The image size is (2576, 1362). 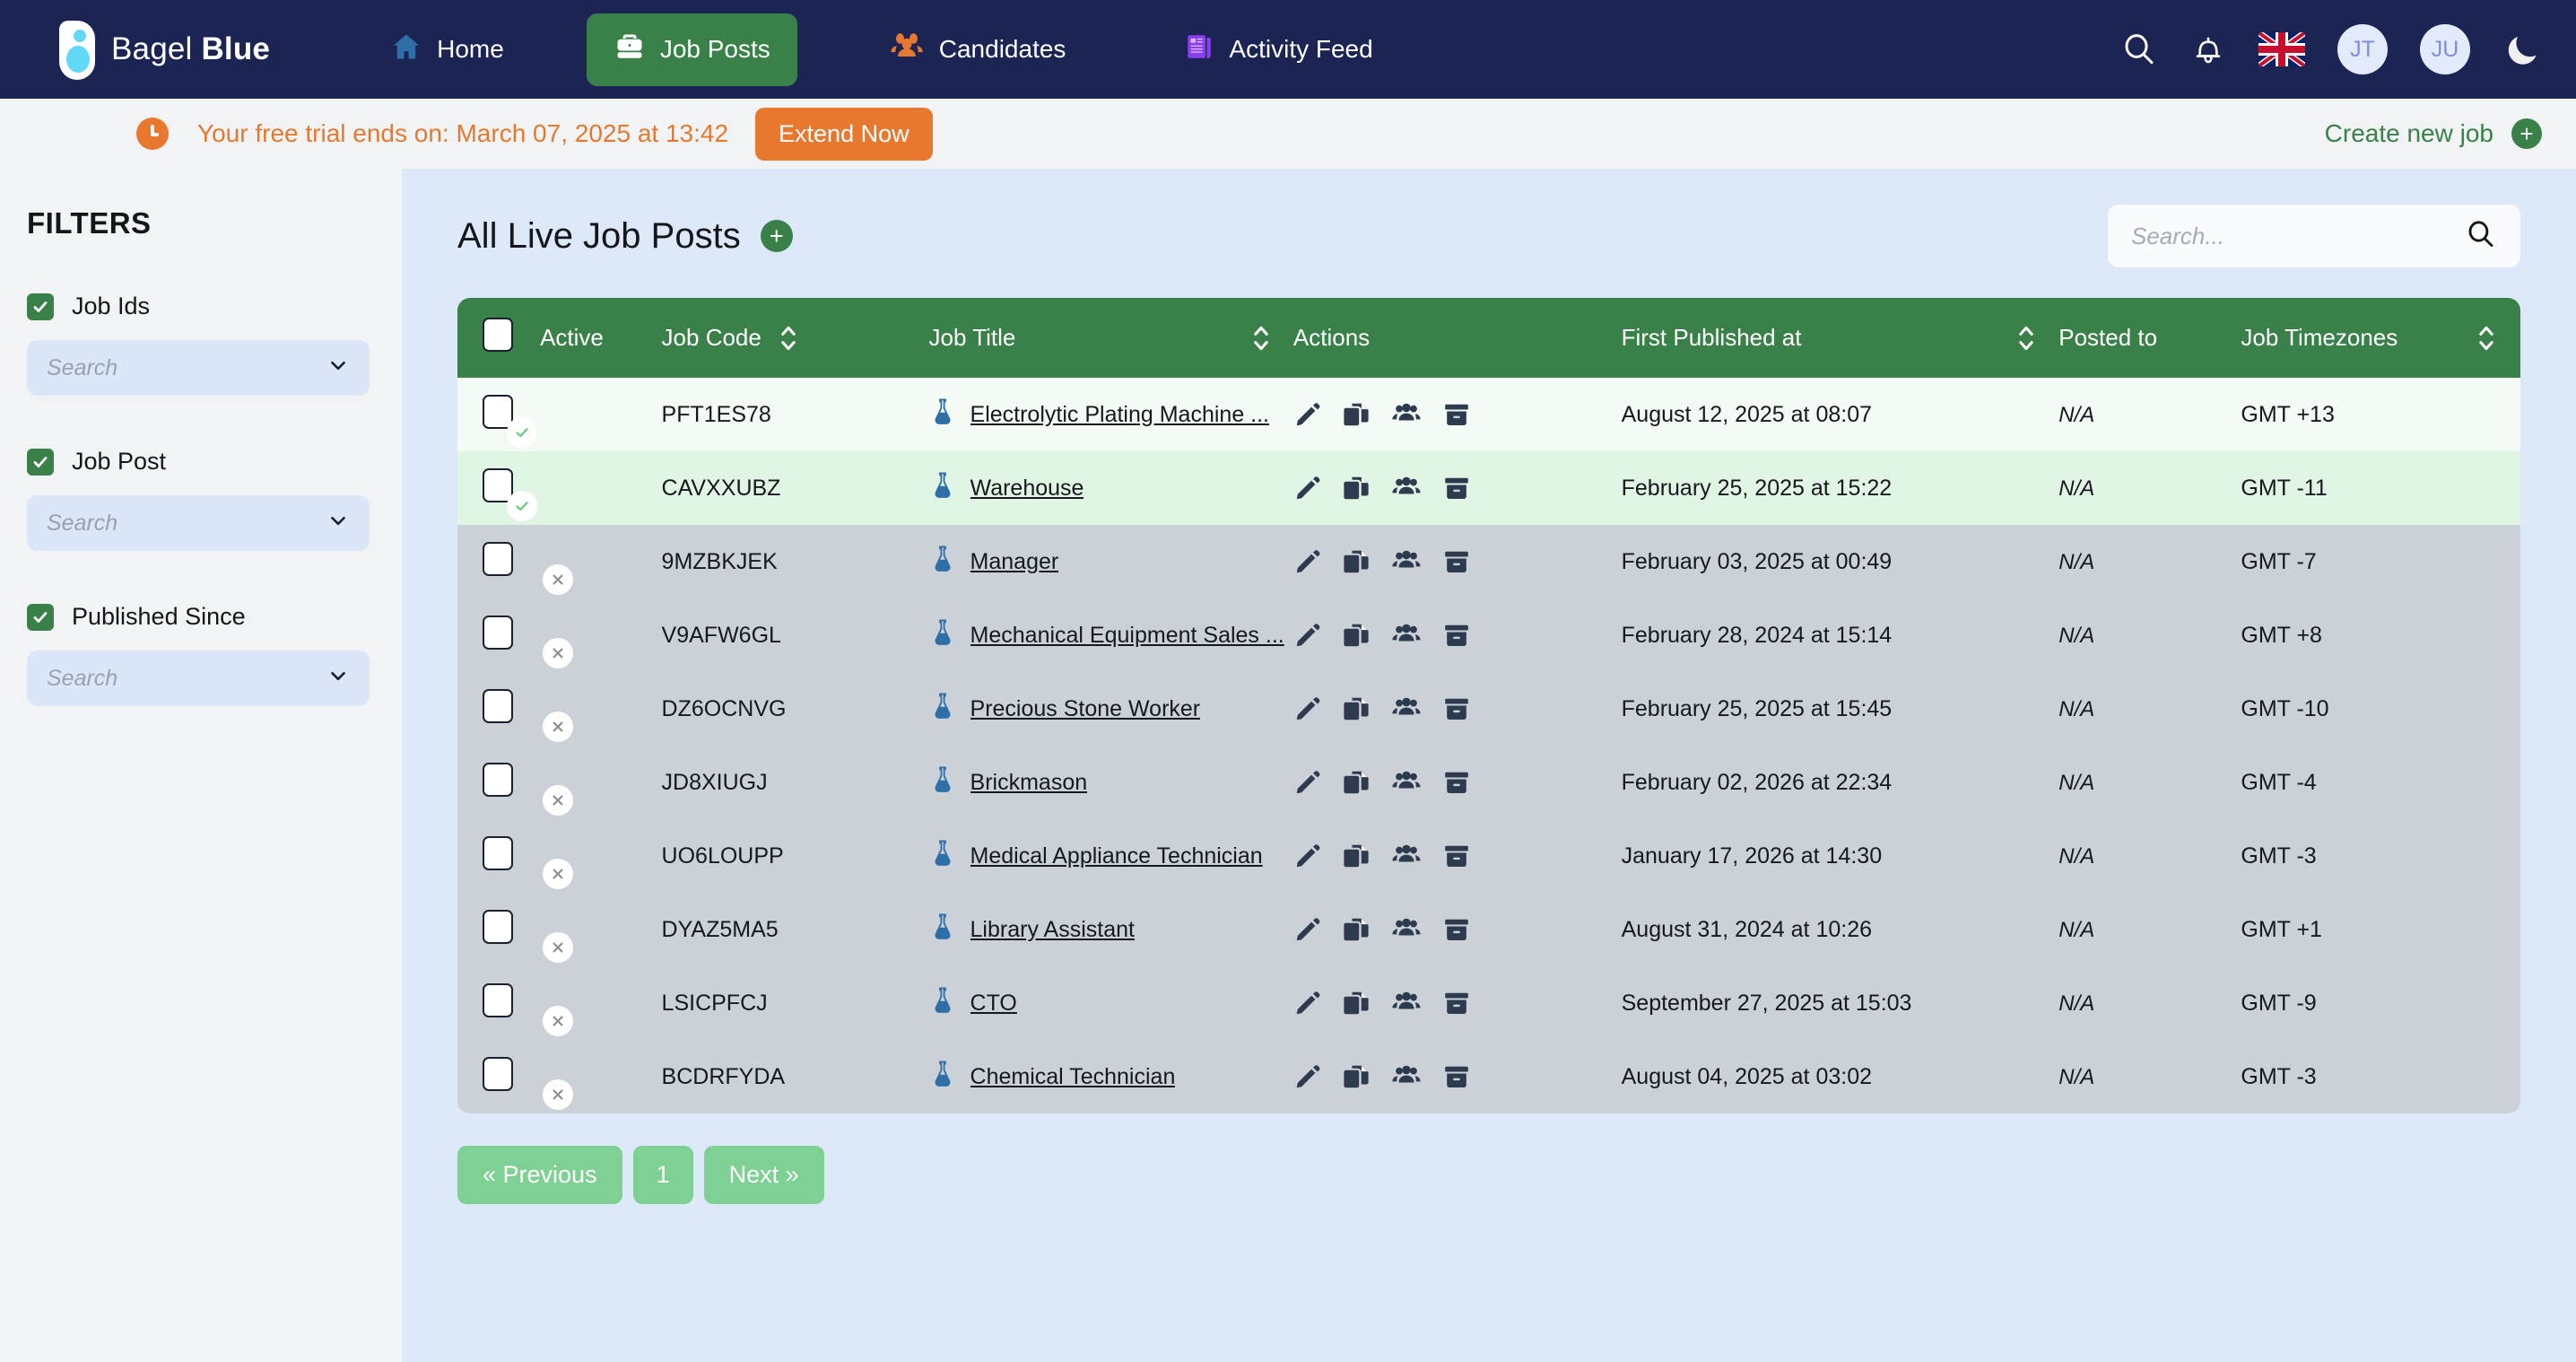 What do you see at coordinates (2380, 338) in the screenshot?
I see `th-job-timezones: Job Timezones` at bounding box center [2380, 338].